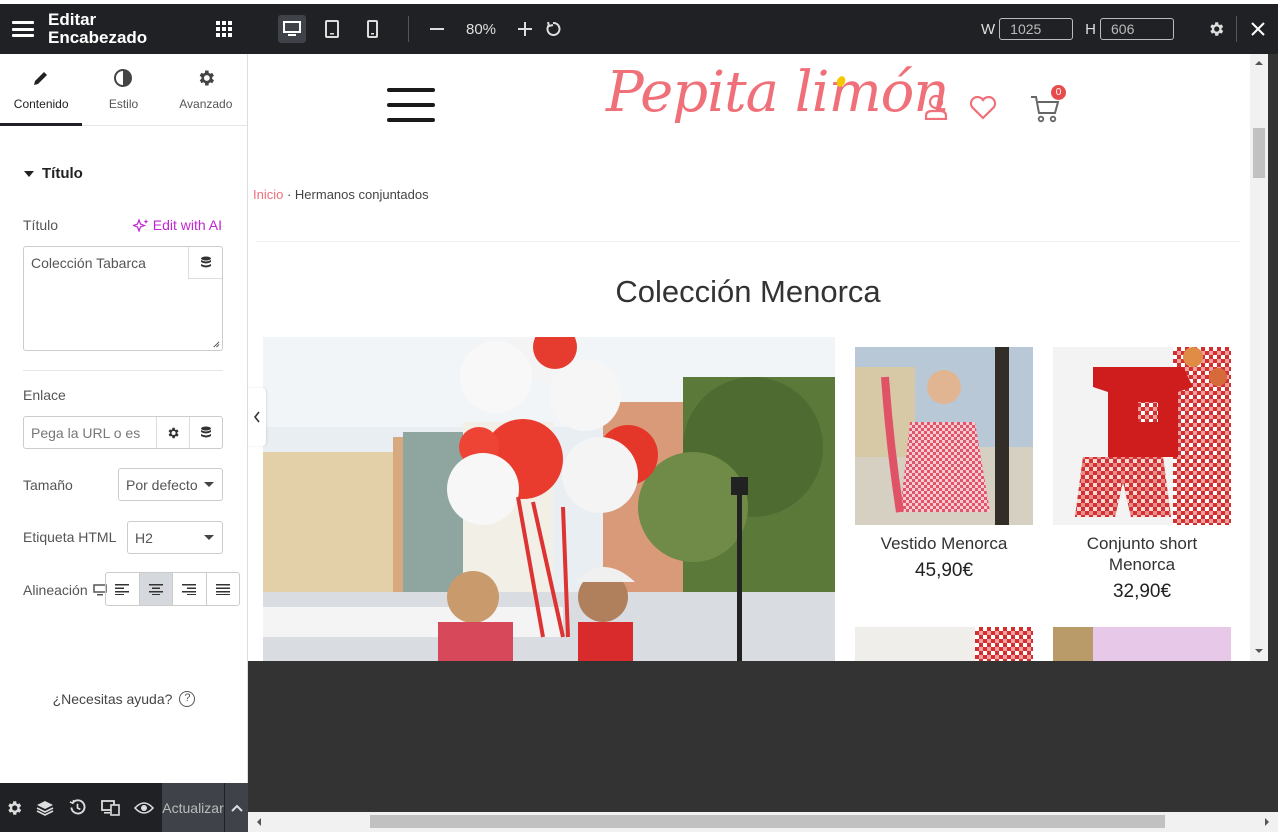 The width and height of the screenshot is (1278, 836). I want to click on scroll-up-icon, so click(1259, 63).